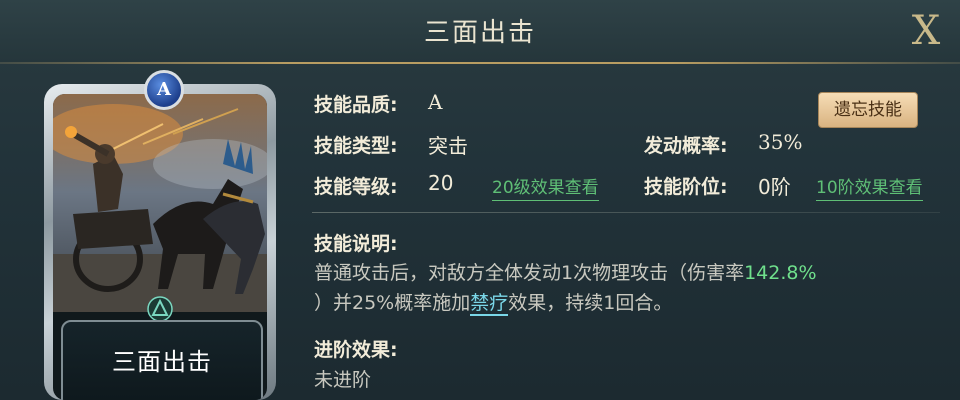  What do you see at coordinates (686, 187) in the screenshot?
I see `tier-label: 技能阶位:` at bounding box center [686, 187].